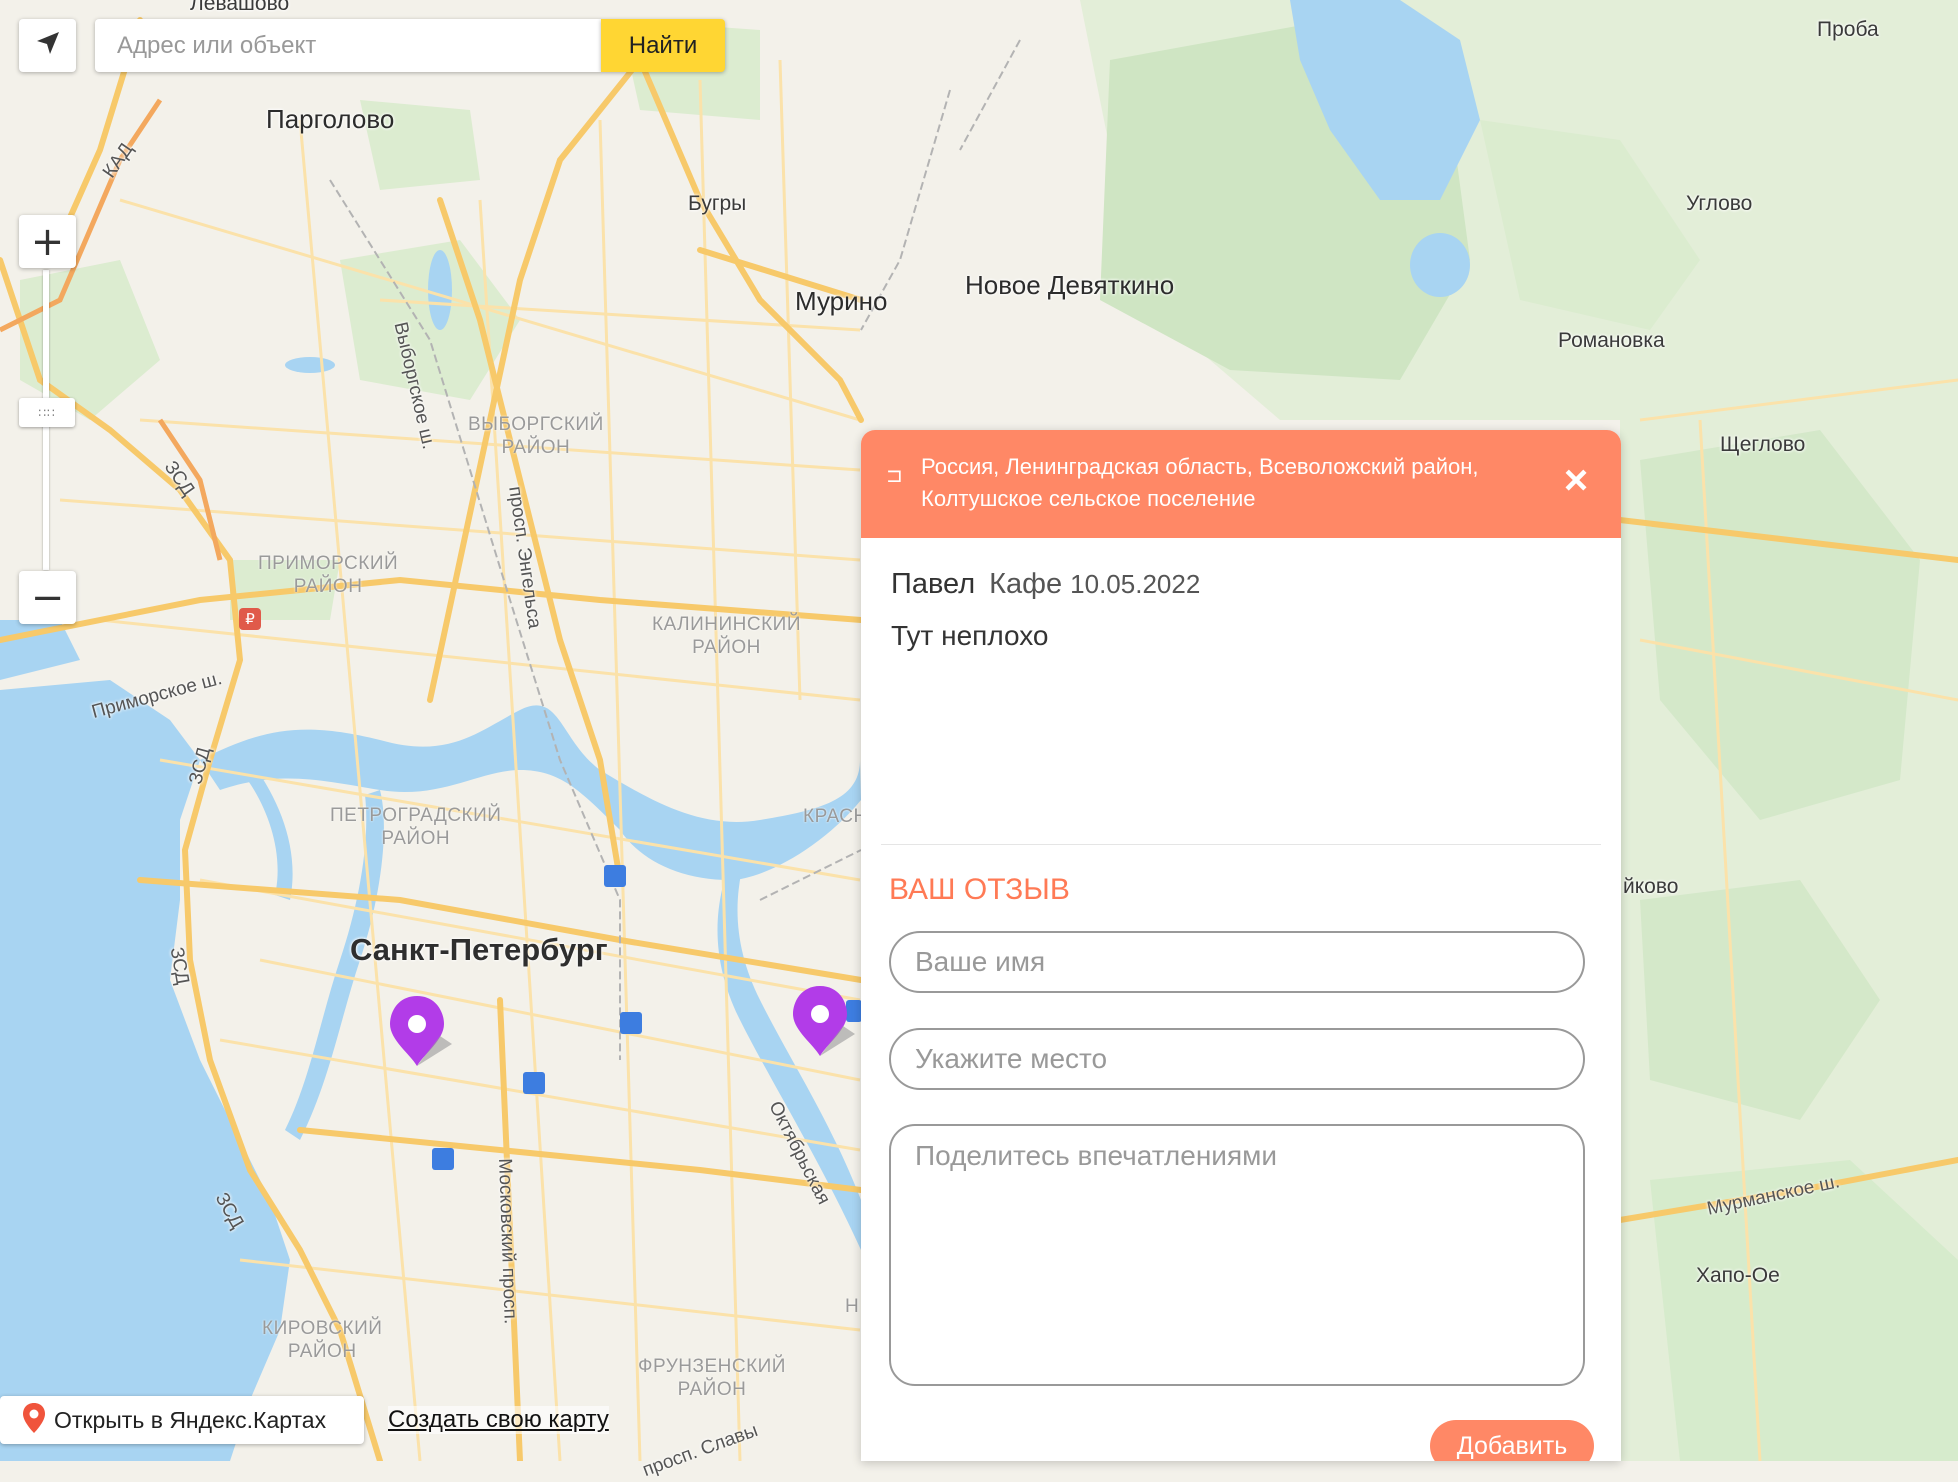 The image size is (1958, 1482). What do you see at coordinates (322, 1340) in the screenshot?
I see `map-label-kirovsky-district: КИРОВСКИЙ РАЙОН` at bounding box center [322, 1340].